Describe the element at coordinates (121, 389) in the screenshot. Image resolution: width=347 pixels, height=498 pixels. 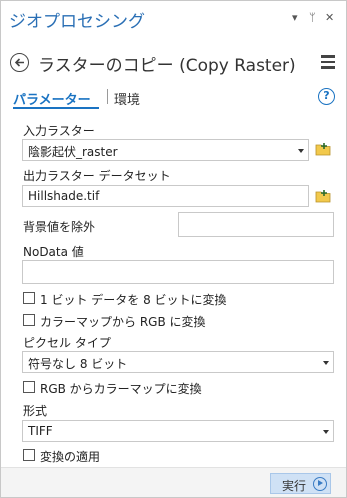
I see `rgb-to-colormap-label: RGB からカラーマップに変換` at that location.